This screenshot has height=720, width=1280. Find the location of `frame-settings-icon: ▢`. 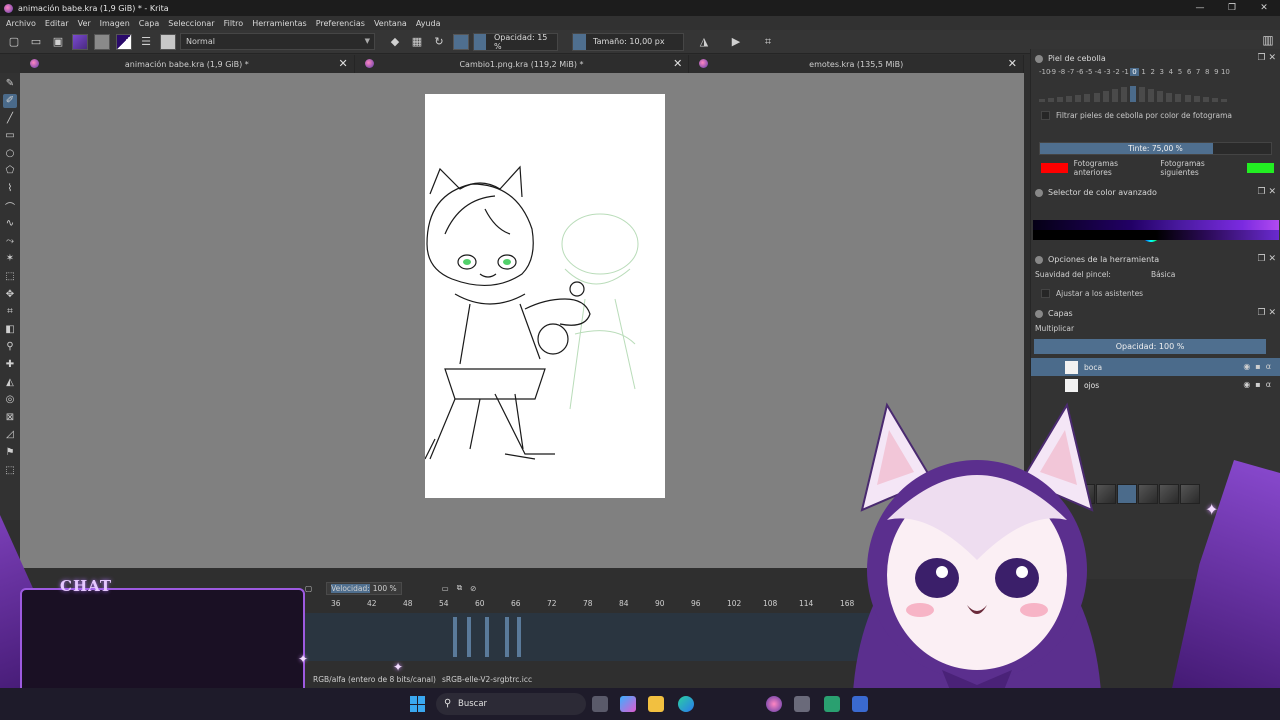

frame-settings-icon: ▢ is located at coordinates (308, 588).